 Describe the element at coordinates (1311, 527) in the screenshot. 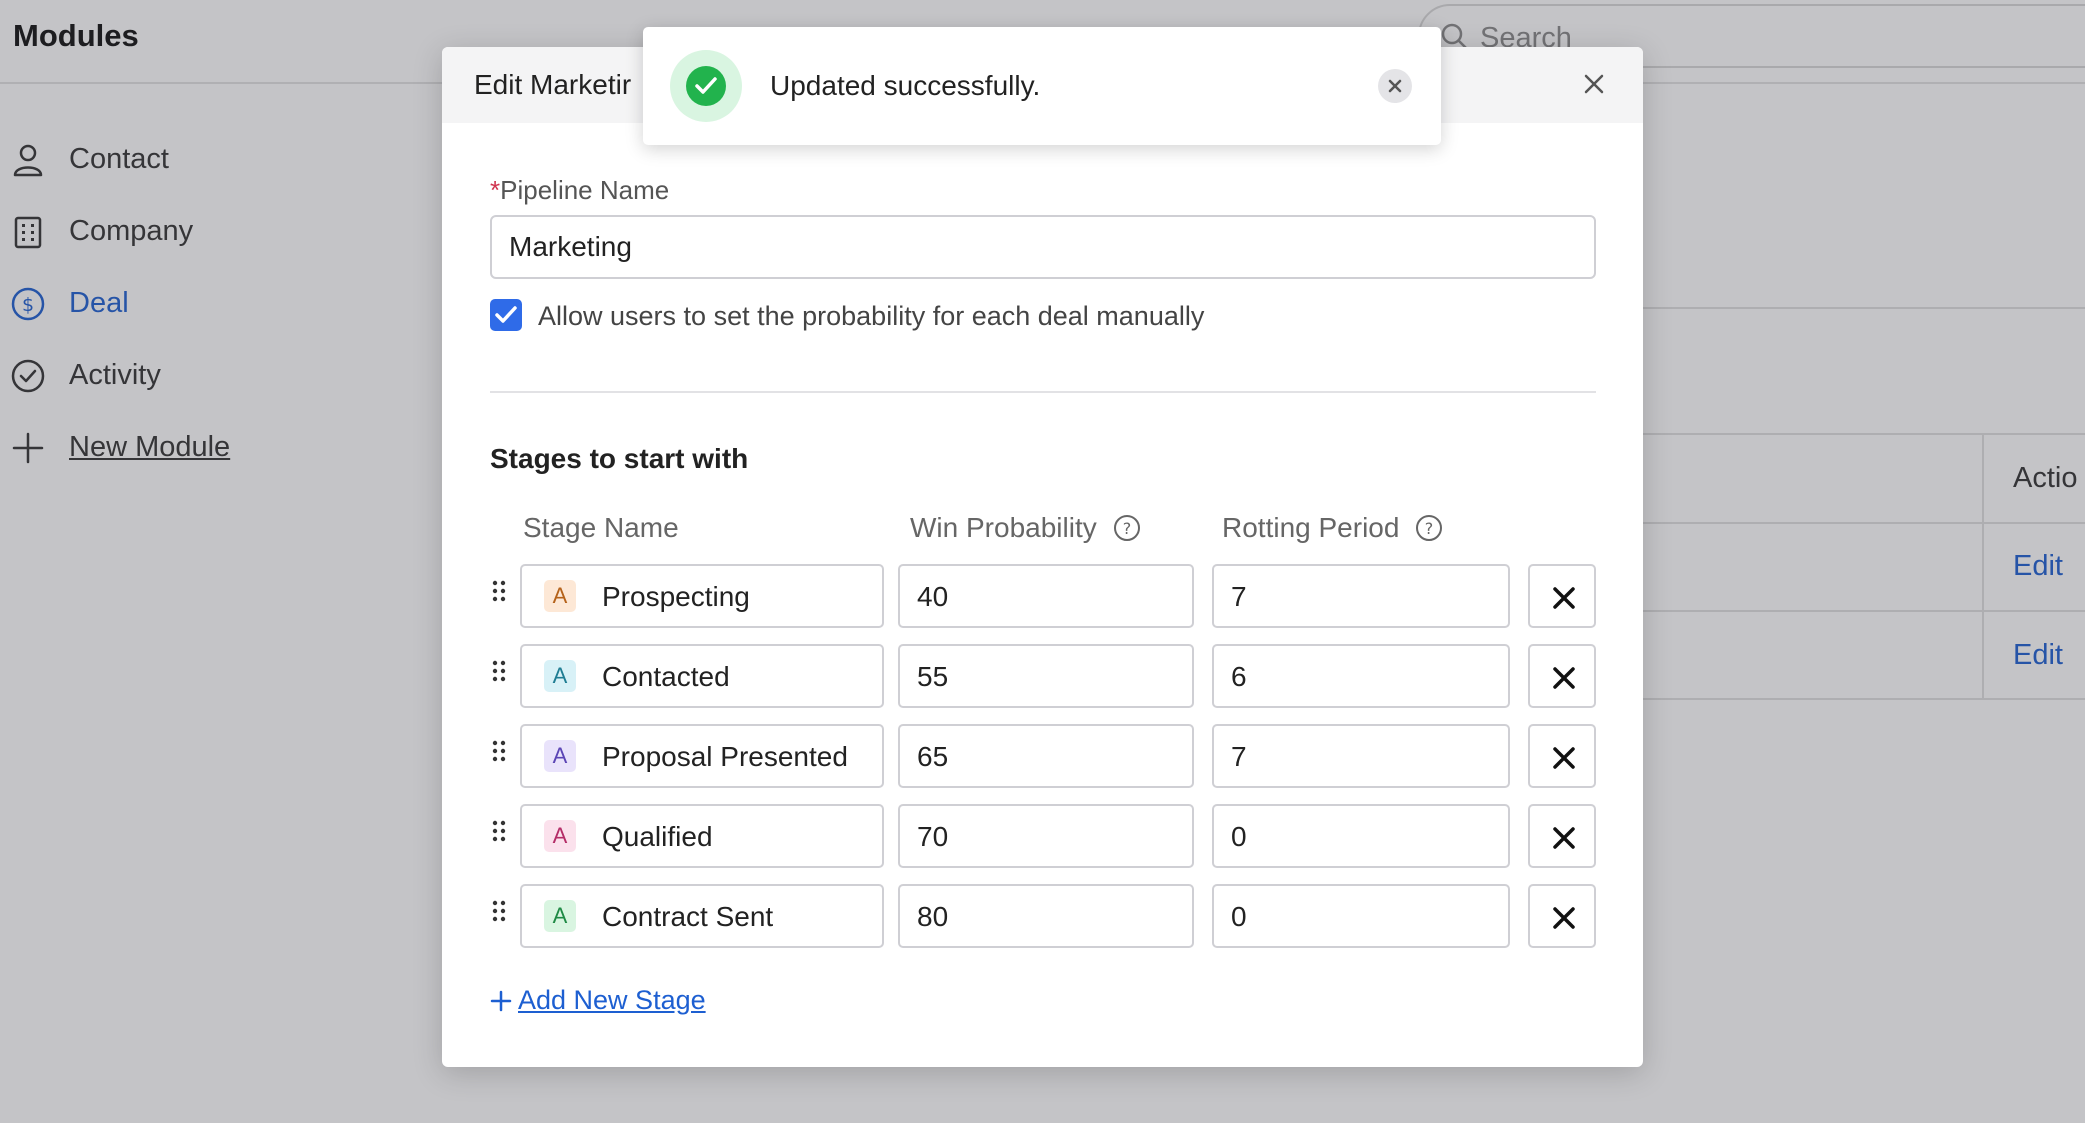

I see `column-header-label: Rotting Period` at that location.